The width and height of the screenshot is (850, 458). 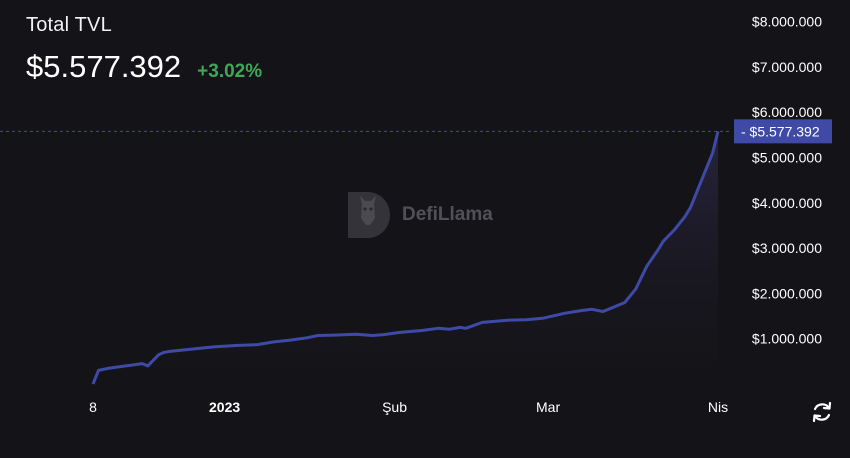 What do you see at coordinates (787, 203) in the screenshot?
I see `y-tick-label: $4.000.000` at bounding box center [787, 203].